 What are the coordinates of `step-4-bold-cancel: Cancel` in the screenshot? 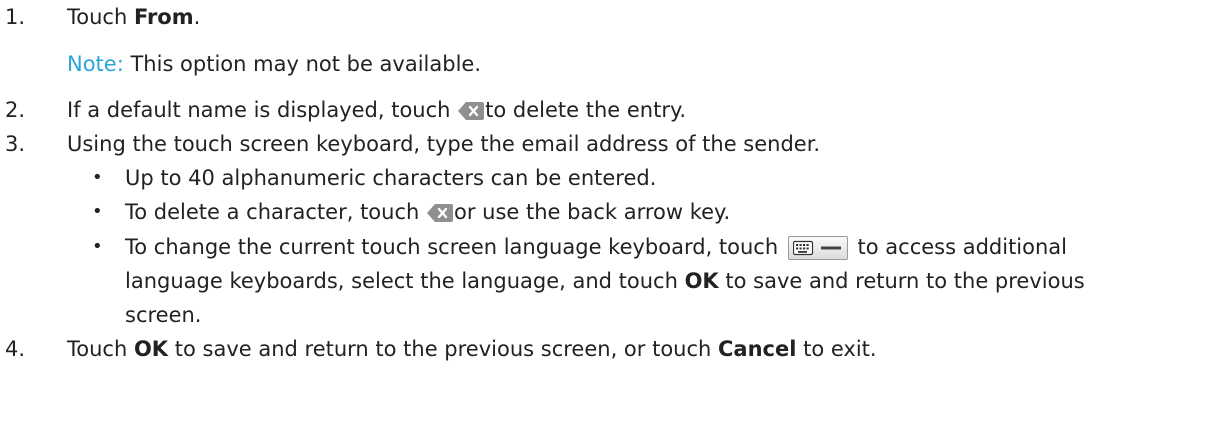 It's located at (757, 349).